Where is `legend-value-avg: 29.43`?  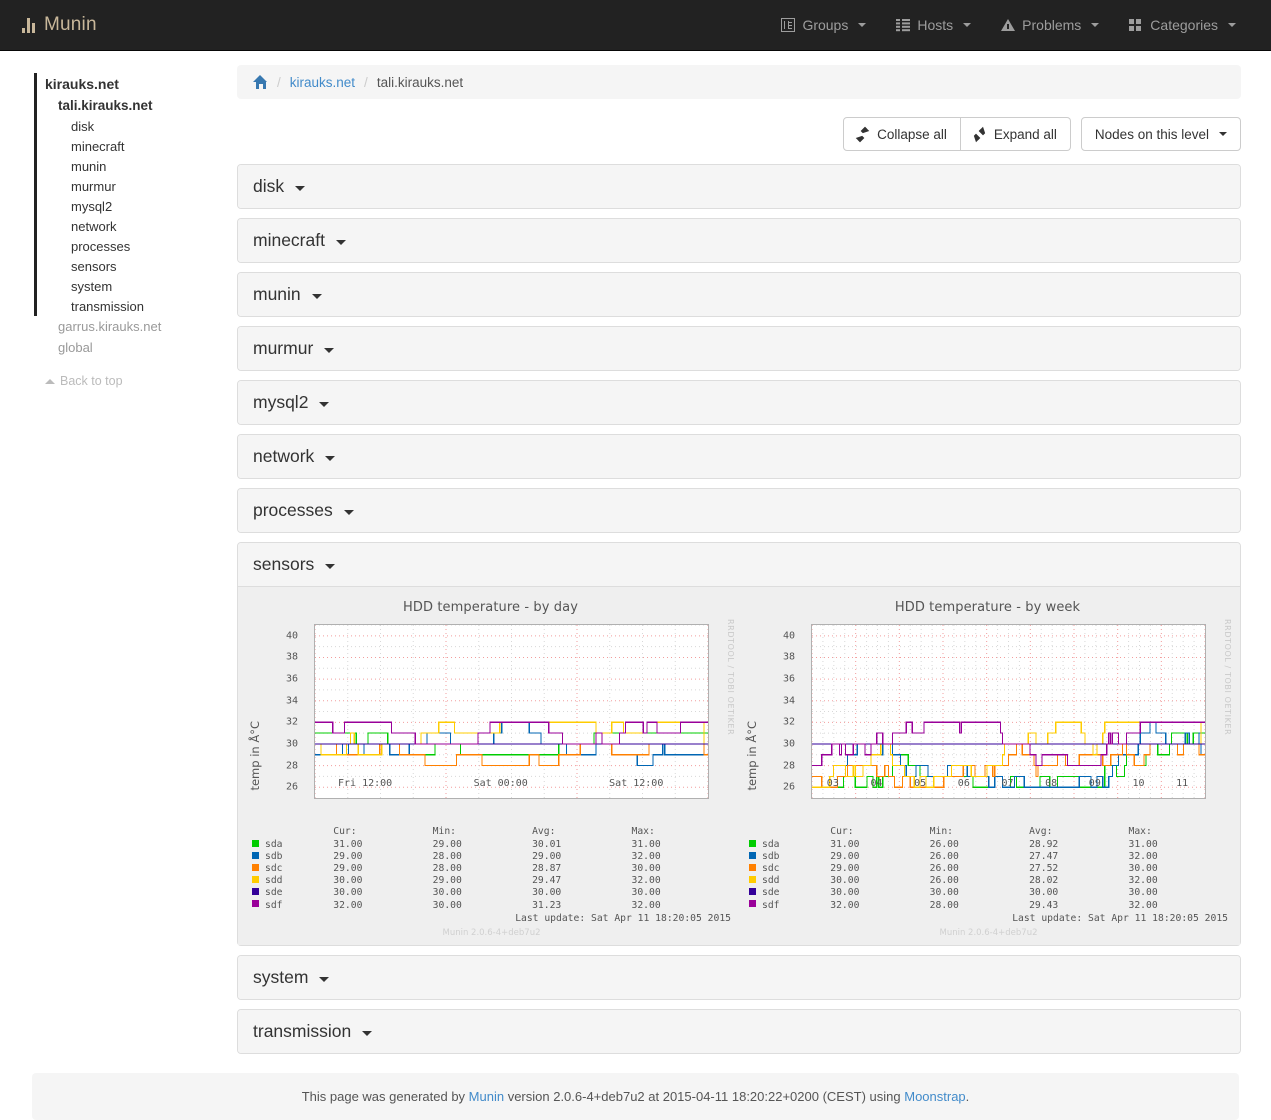 legend-value-avg: 29.43 is located at coordinates (1044, 905).